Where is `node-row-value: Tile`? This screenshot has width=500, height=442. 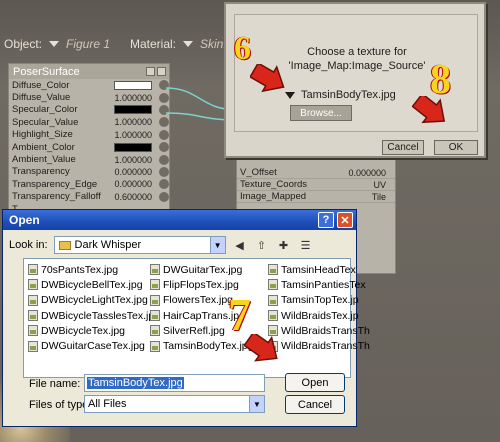 node-row-value: Tile is located at coordinates (358, 197).